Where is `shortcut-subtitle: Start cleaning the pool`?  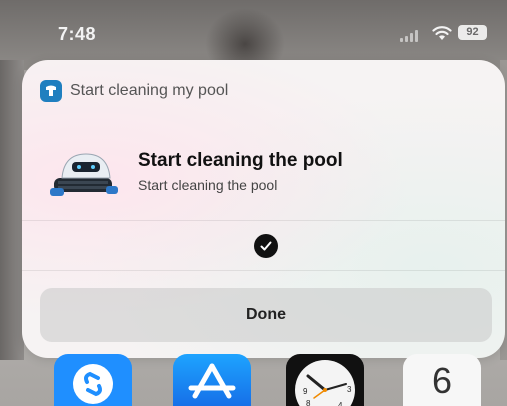
shortcut-subtitle: Start cleaning the pool is located at coordinates (208, 185).